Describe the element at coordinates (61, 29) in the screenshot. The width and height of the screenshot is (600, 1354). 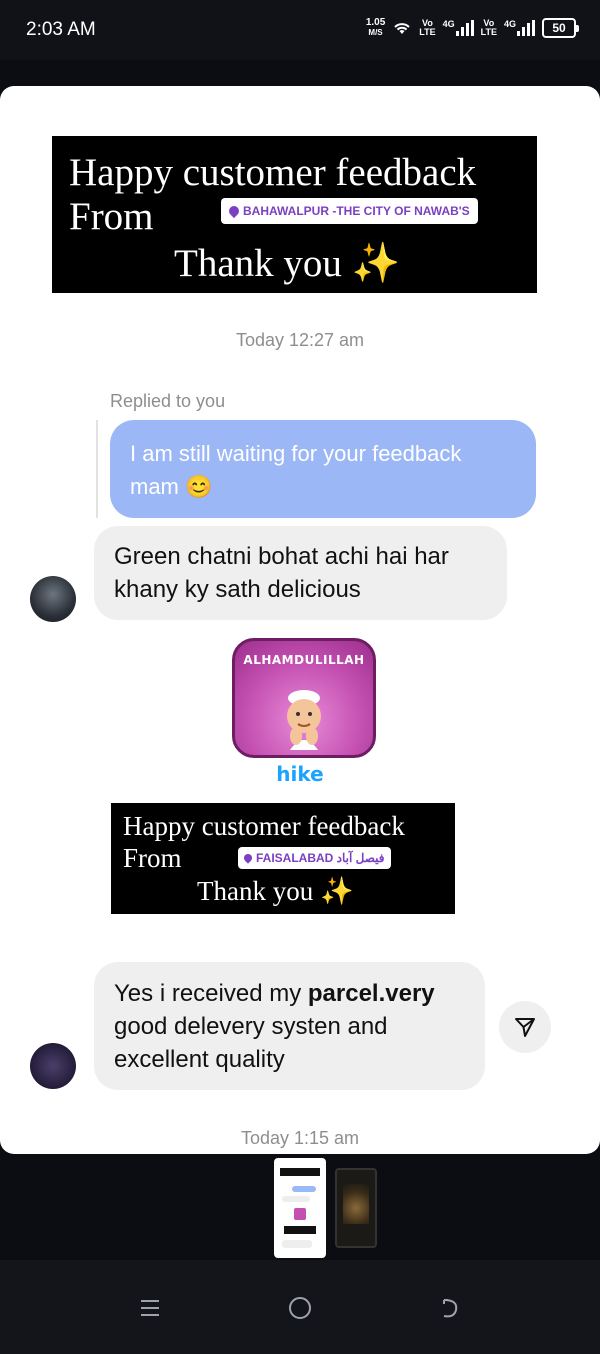
I see `status-time: 2:03 AM` at that location.